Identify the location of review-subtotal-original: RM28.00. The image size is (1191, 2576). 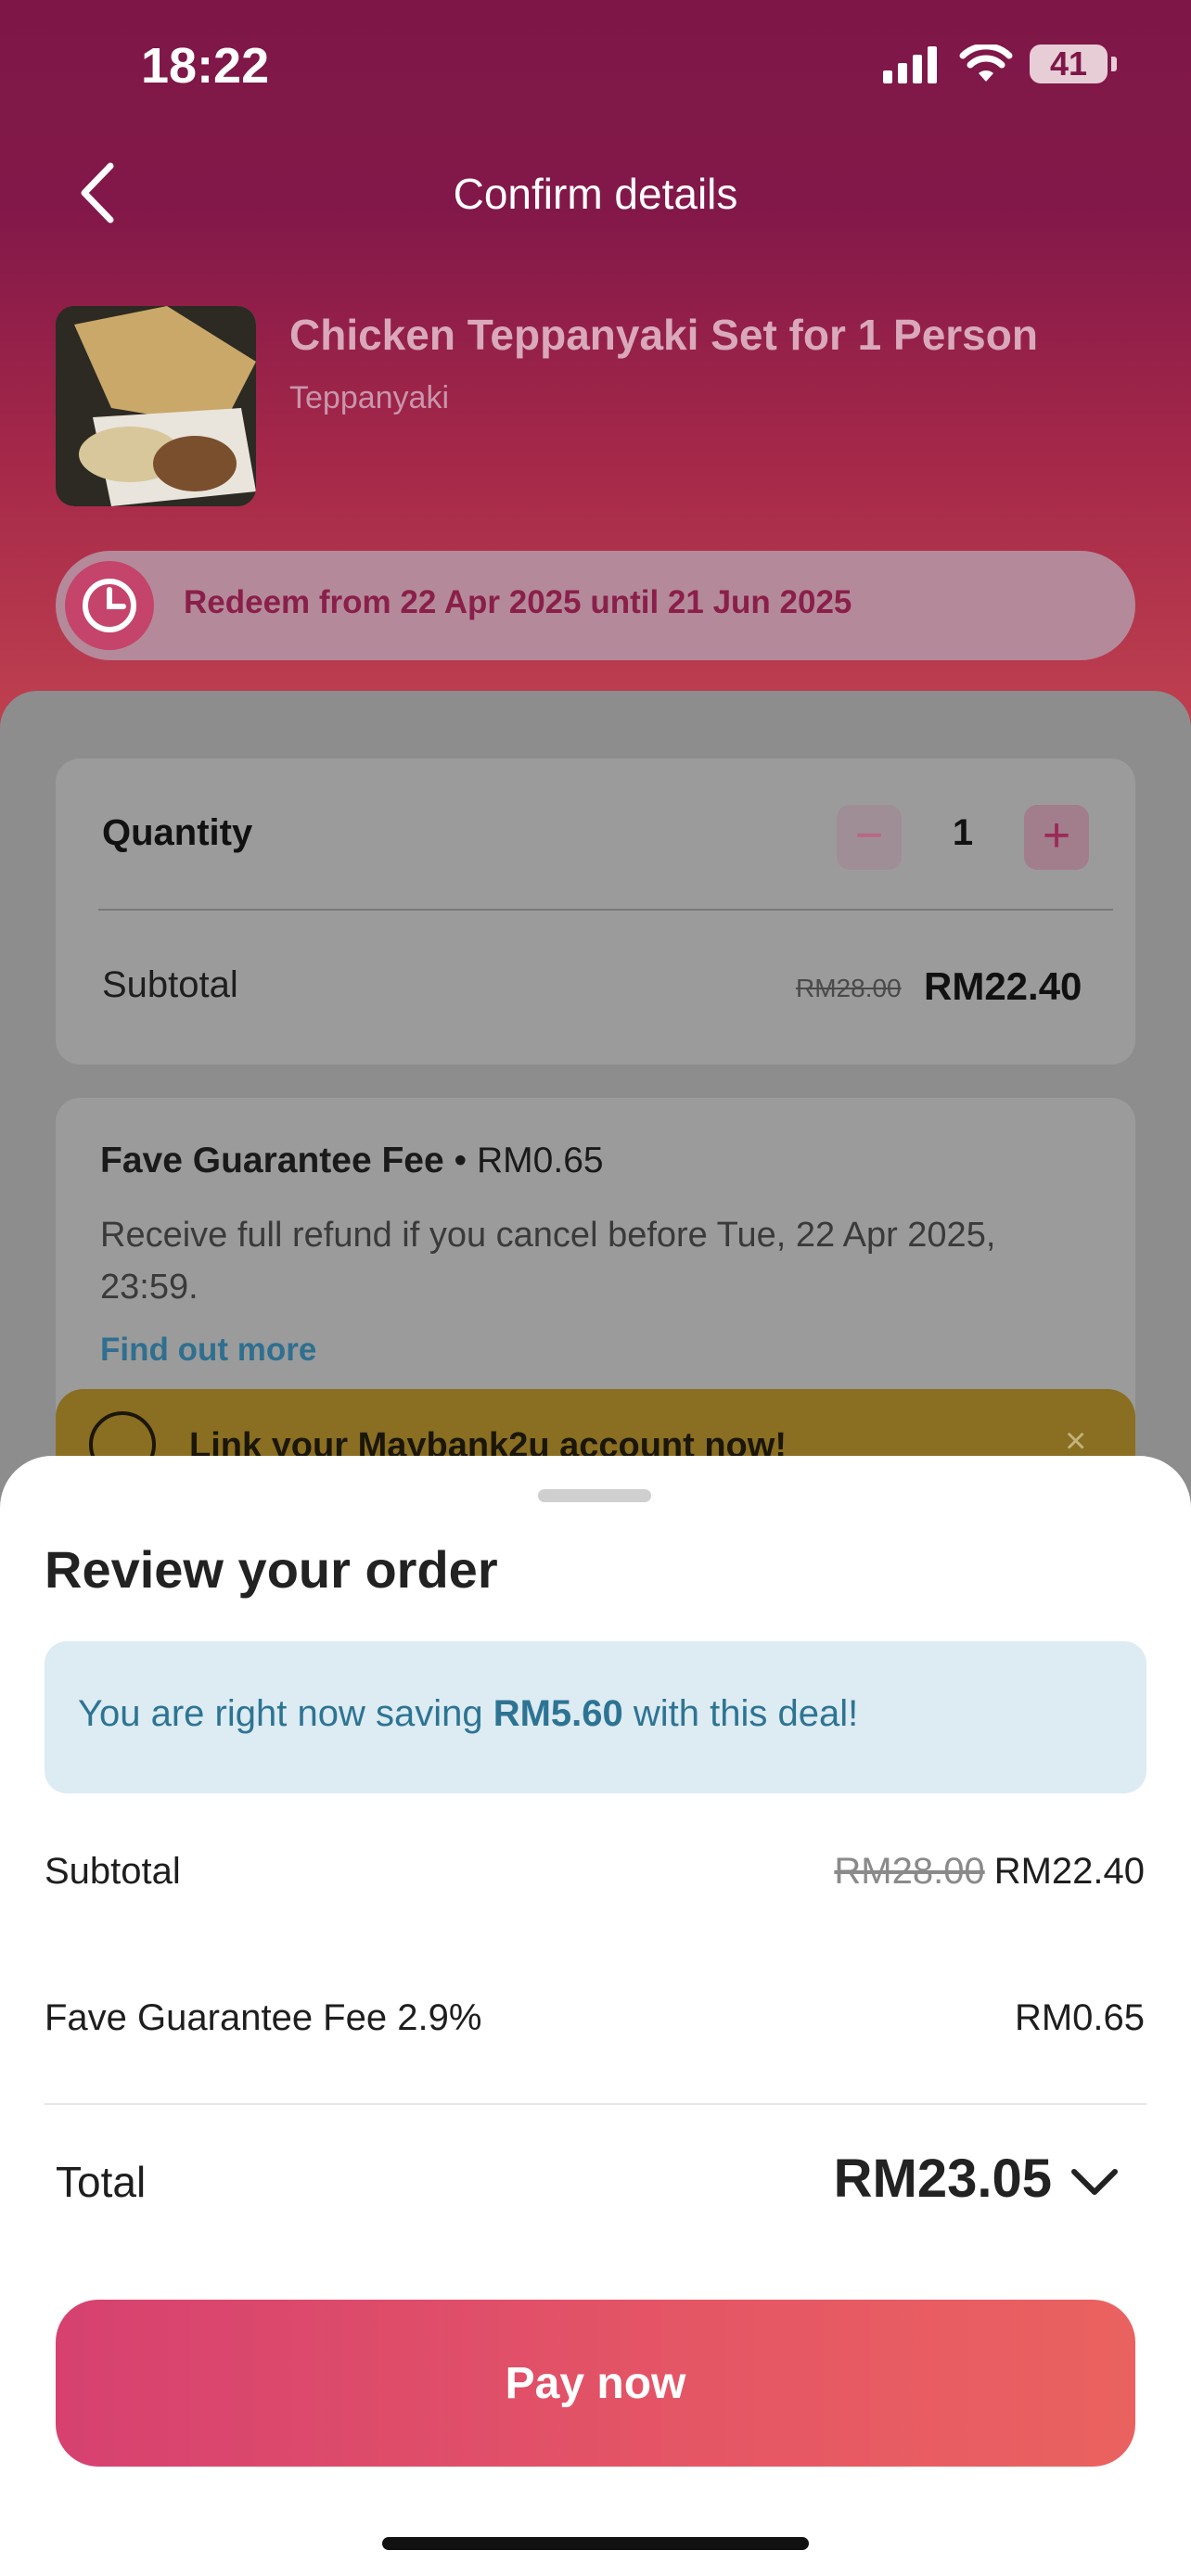
(909, 1872).